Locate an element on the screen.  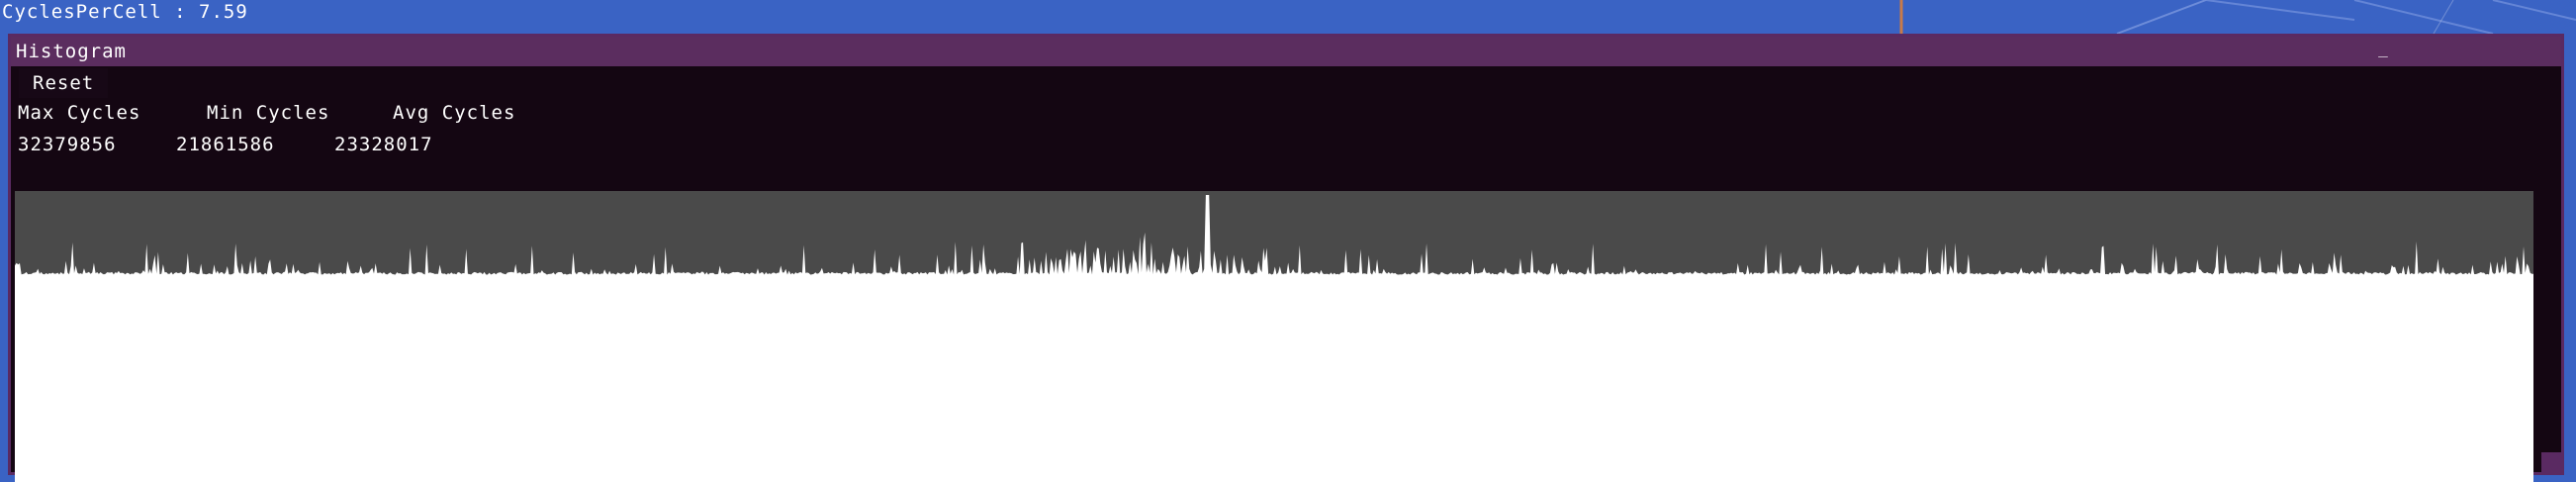
window-title: Histogram is located at coordinates (71, 51).